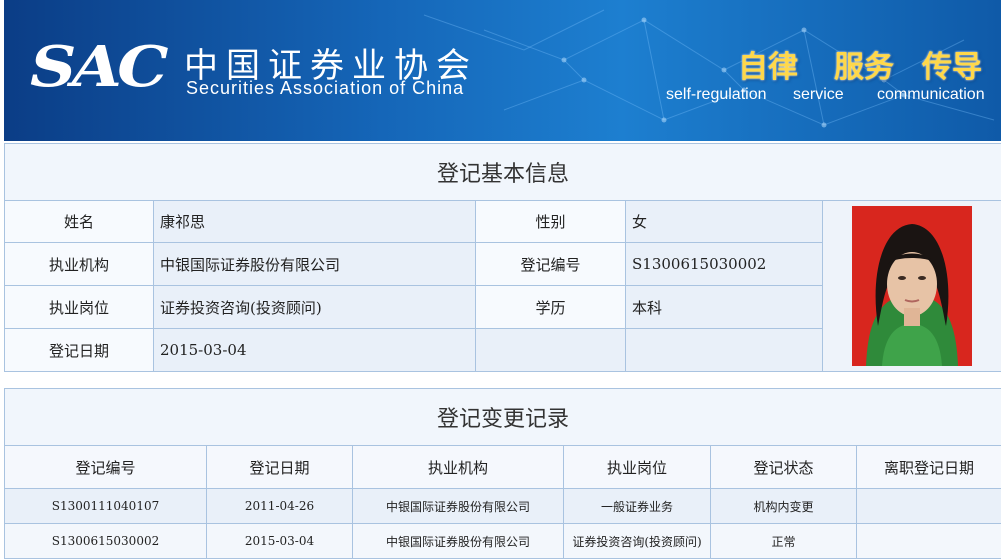 This screenshot has height=559, width=1001. What do you see at coordinates (724, 222) in the screenshot?
I see `gender-value: 女` at bounding box center [724, 222].